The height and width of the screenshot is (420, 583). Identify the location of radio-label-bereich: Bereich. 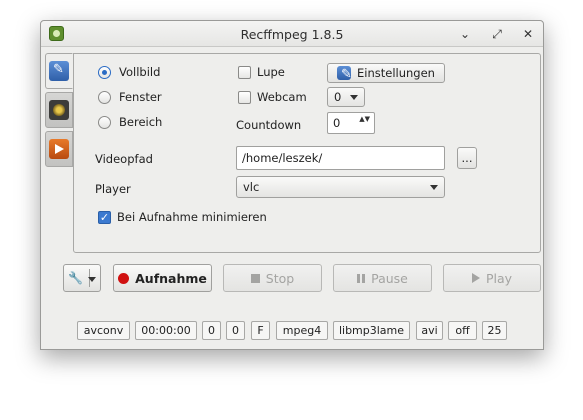
(141, 122).